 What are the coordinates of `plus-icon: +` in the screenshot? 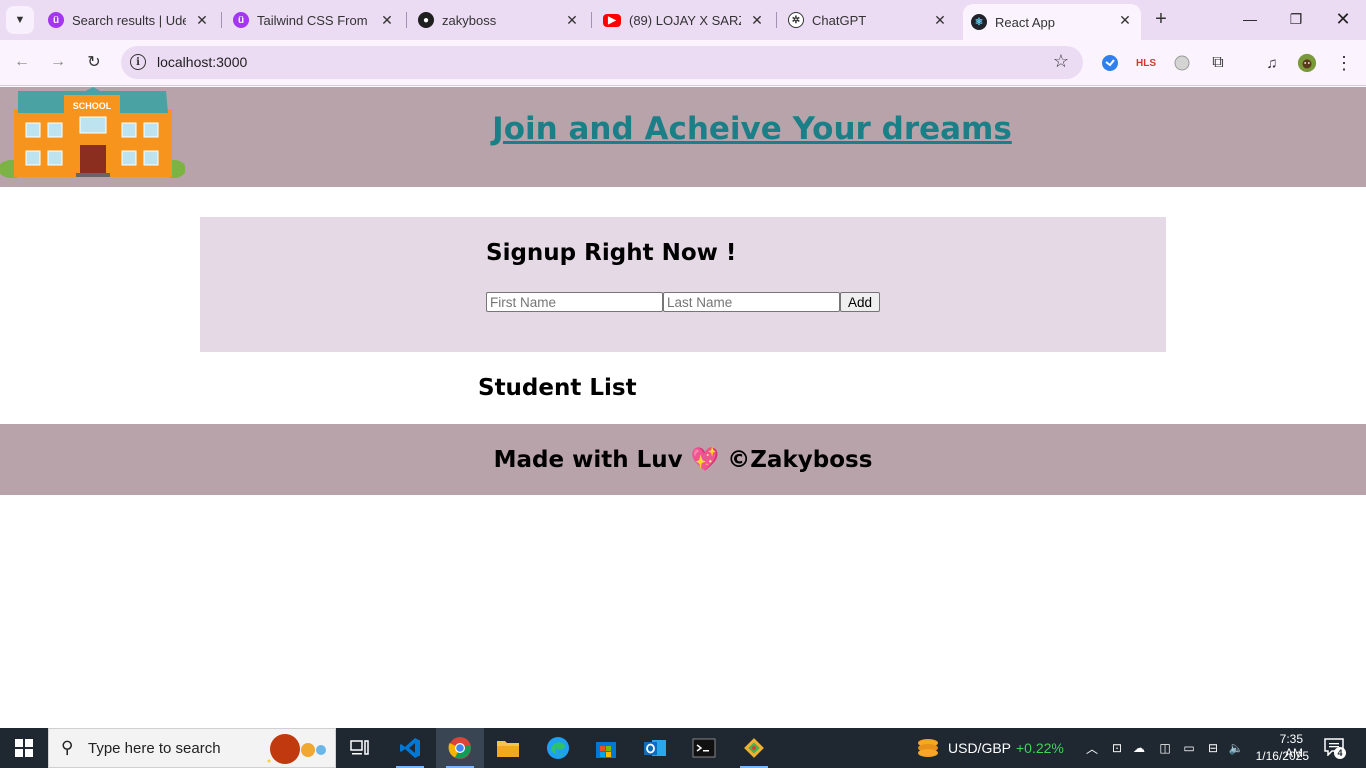 It's located at (1161, 18).